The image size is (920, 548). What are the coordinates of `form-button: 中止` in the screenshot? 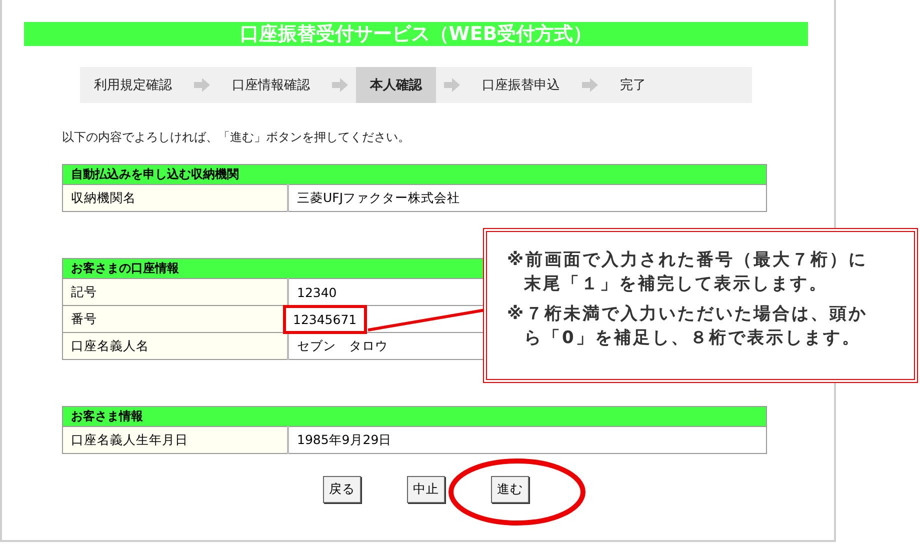 It's located at (426, 489).